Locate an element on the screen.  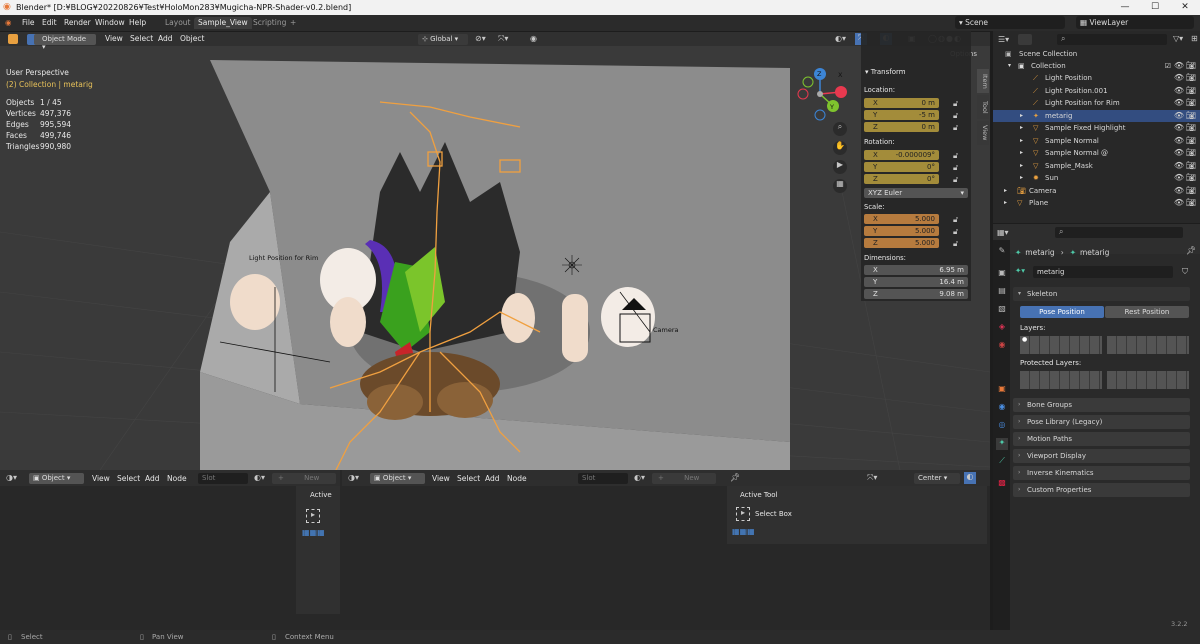
pivot-icon: ⊘▾ is located at coordinates (480, 38).